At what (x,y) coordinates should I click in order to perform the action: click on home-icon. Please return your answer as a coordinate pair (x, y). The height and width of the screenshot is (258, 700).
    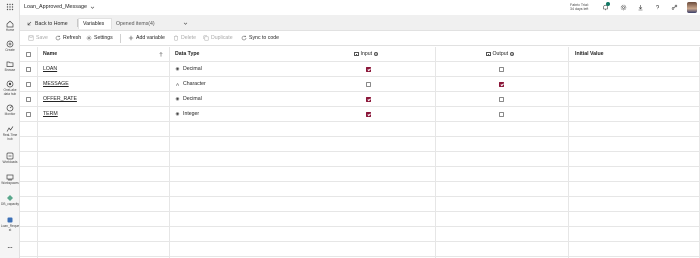
    Looking at the image, I should click on (10, 24).